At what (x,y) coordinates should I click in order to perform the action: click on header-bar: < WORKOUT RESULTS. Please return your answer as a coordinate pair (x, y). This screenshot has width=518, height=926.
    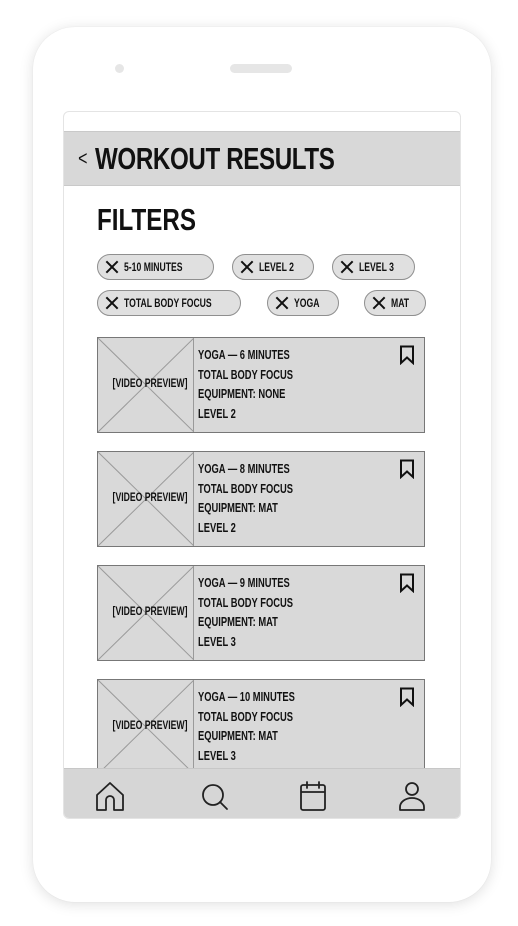
    Looking at the image, I should click on (262, 158).